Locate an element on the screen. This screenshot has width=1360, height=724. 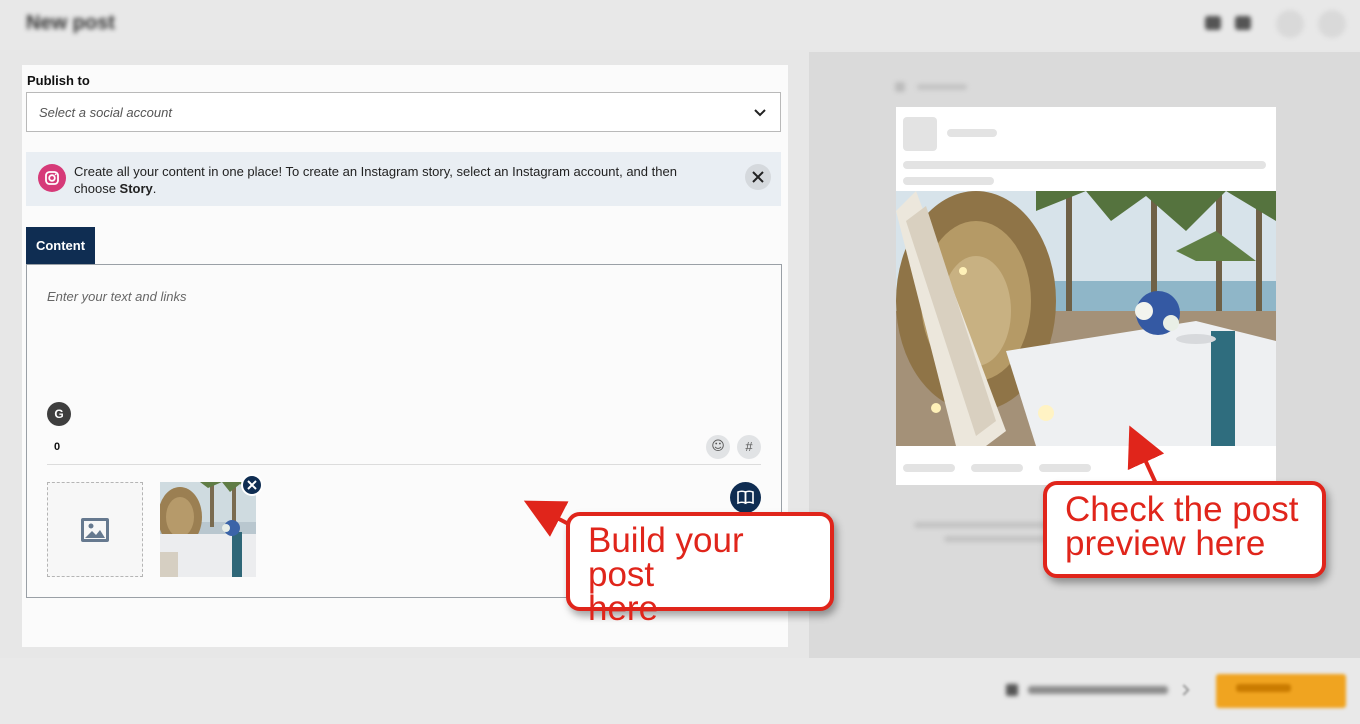
remove-icon is located at coordinates (252, 485).